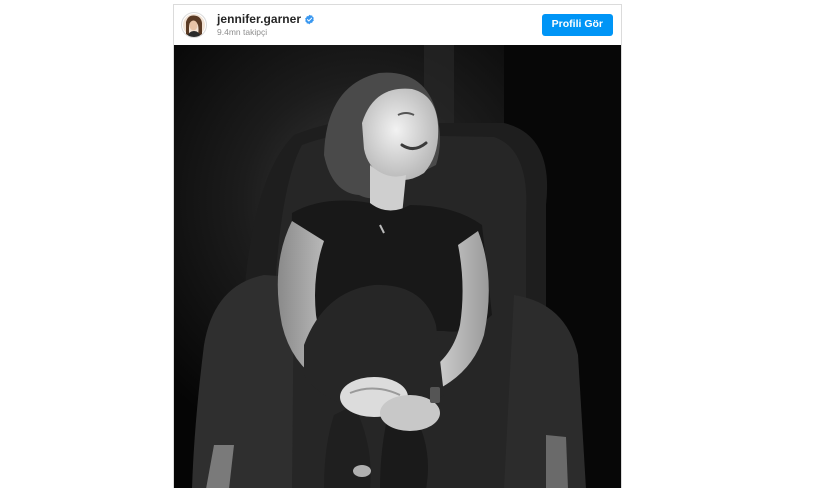 The image size is (814, 488). What do you see at coordinates (242, 32) in the screenshot?
I see `follower-count: 9.4mn takipçi` at bounding box center [242, 32].